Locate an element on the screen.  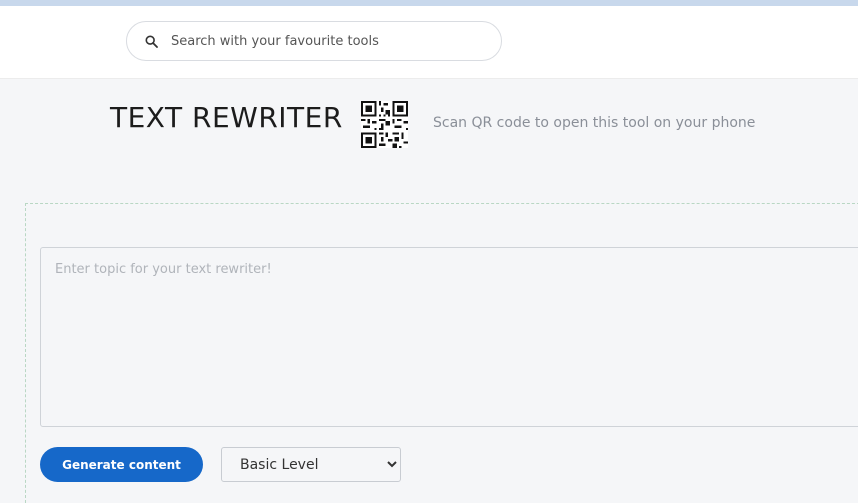
search-input is located at coordinates (331, 41).